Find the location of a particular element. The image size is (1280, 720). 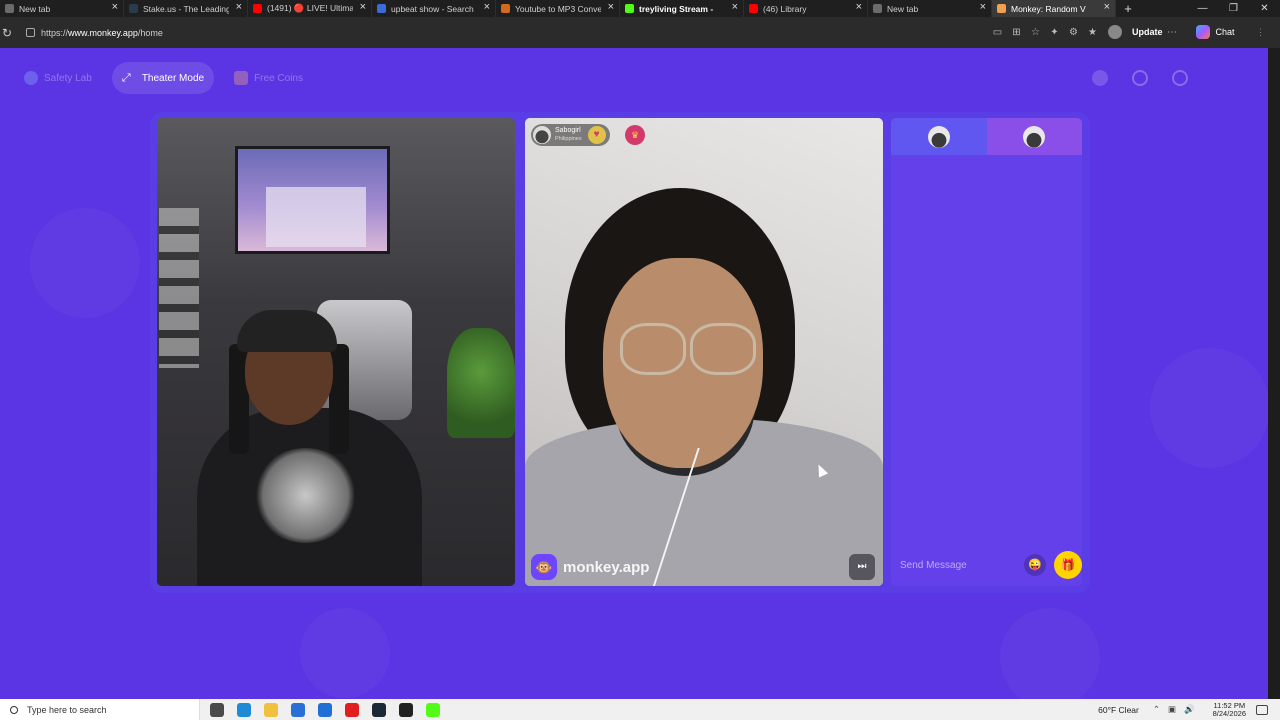

tv-screen is located at coordinates (312, 200).